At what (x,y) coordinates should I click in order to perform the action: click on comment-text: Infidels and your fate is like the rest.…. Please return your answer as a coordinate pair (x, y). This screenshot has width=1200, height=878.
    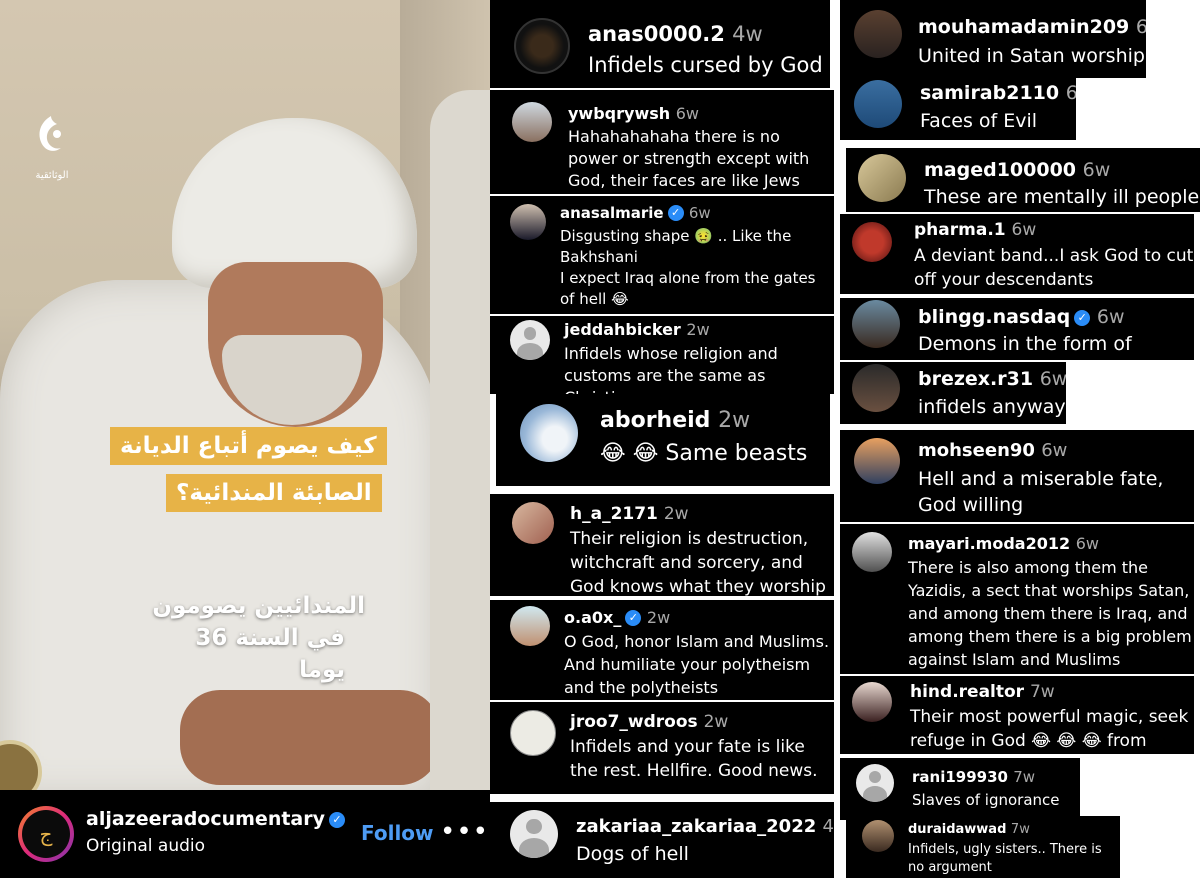
    Looking at the image, I should click on (694, 759).